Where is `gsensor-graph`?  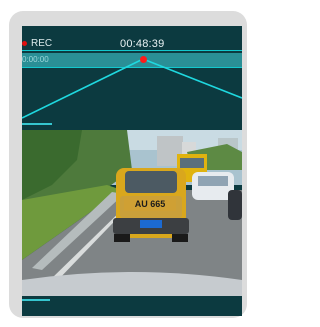
gsensor-graph is located at coordinates (132, 88).